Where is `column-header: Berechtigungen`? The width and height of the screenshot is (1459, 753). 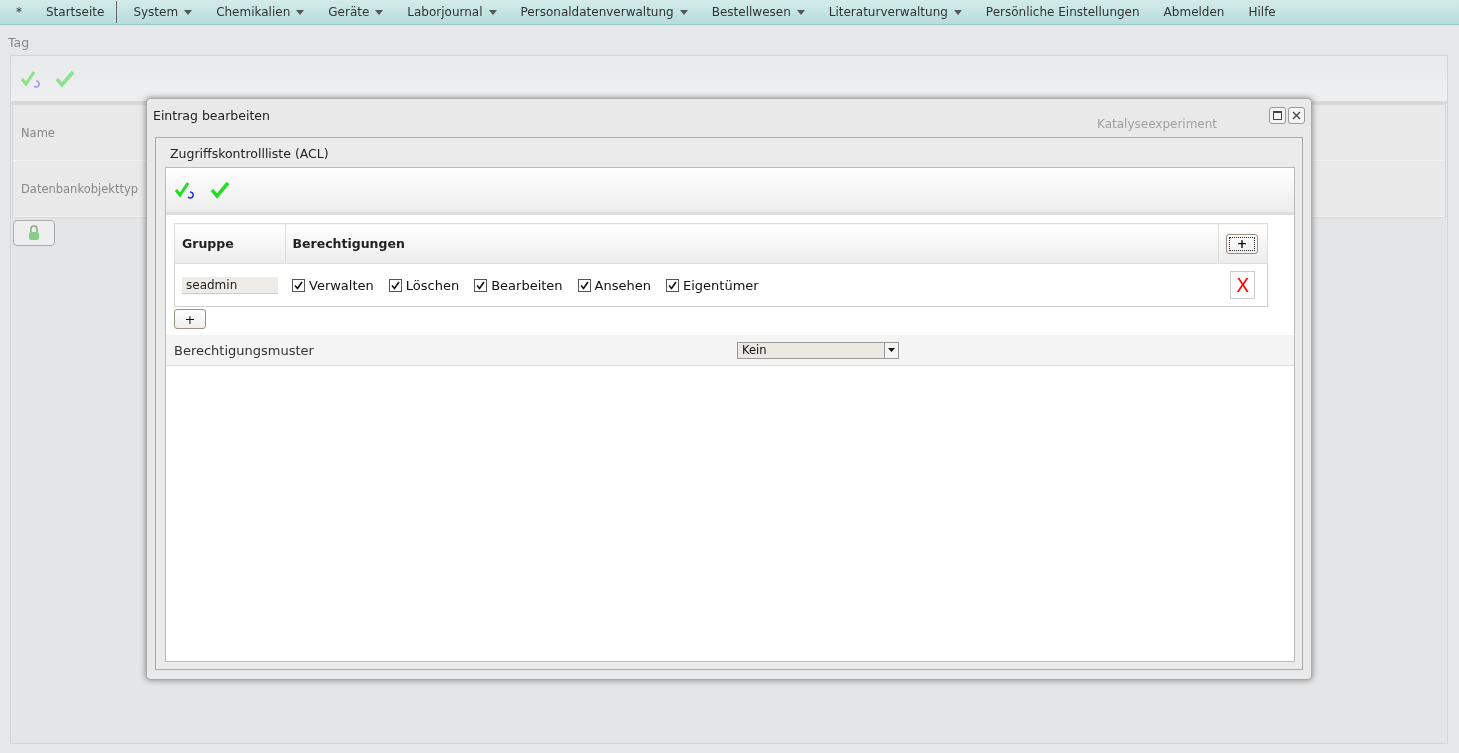
column-header: Berechtigungen is located at coordinates (752, 243).